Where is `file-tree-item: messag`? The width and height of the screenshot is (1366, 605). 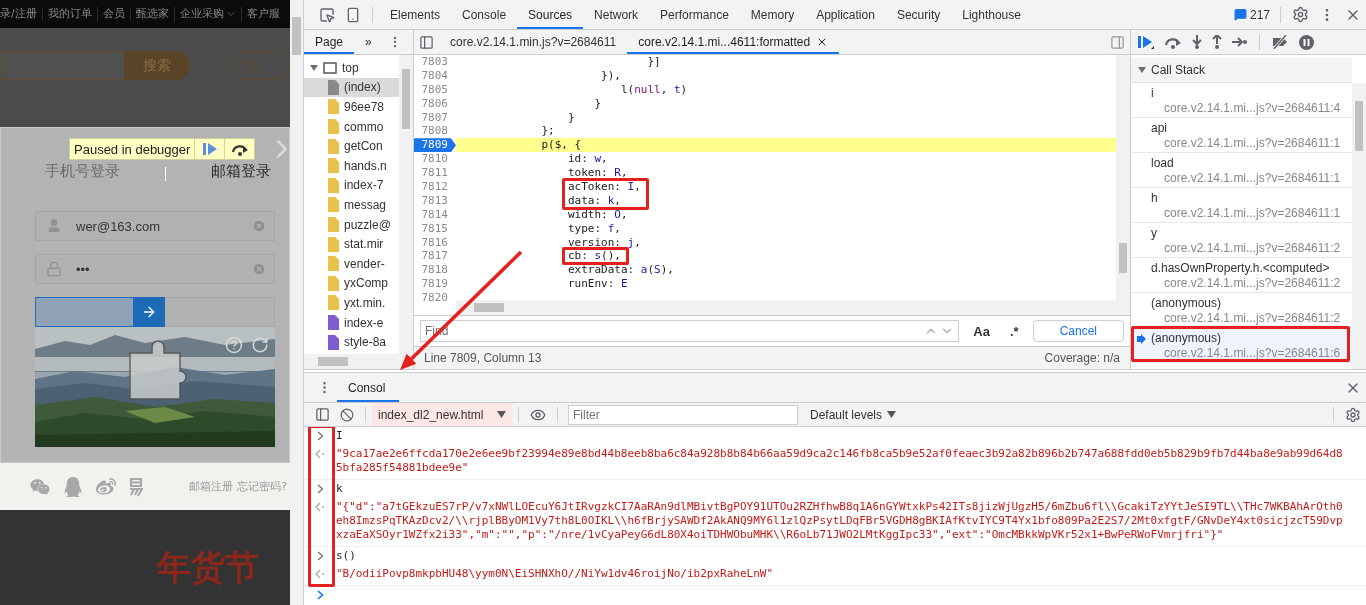 file-tree-item: messag is located at coordinates (352, 205).